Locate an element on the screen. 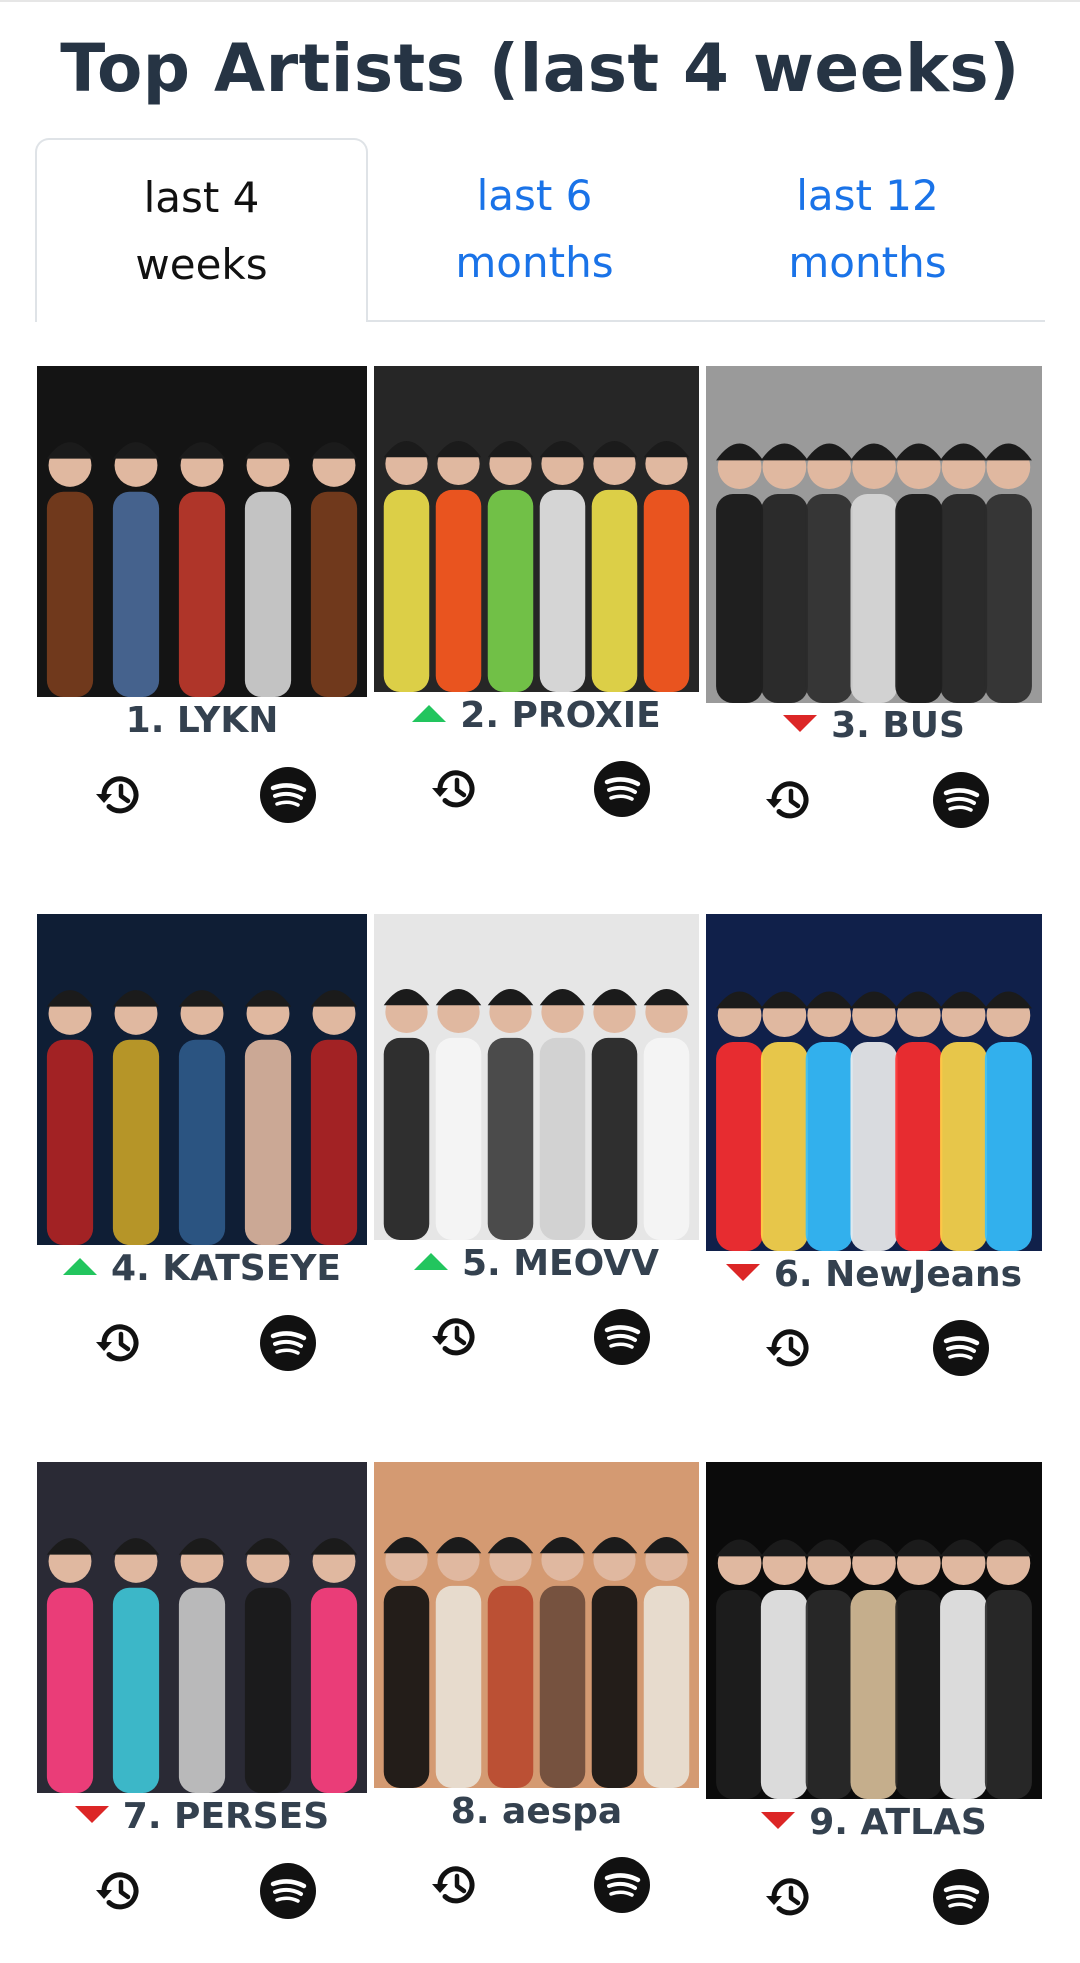 This screenshot has width=1080, height=1963. artist-rank-name: 6. NewJeans is located at coordinates (874, 1274).